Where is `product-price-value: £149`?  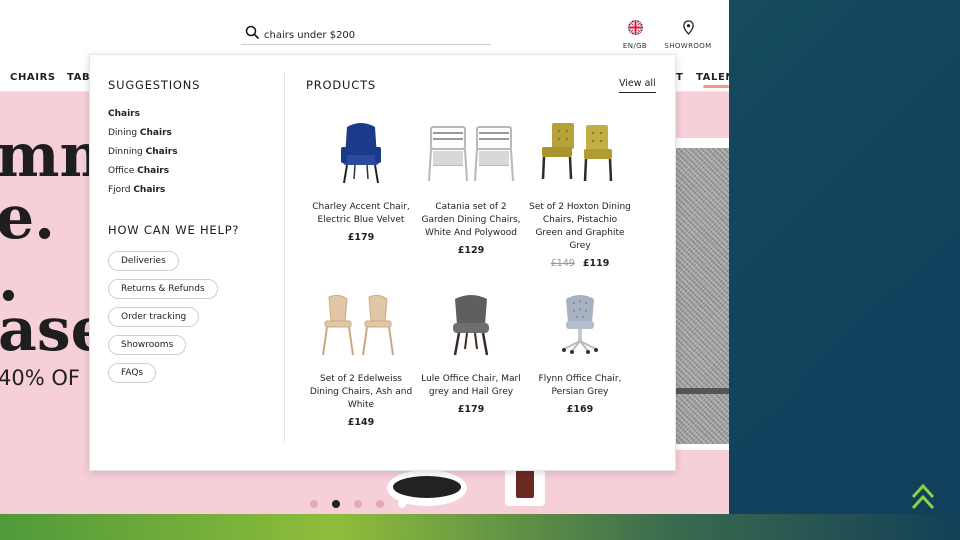
product-price-value: £149 is located at coordinates (361, 422).